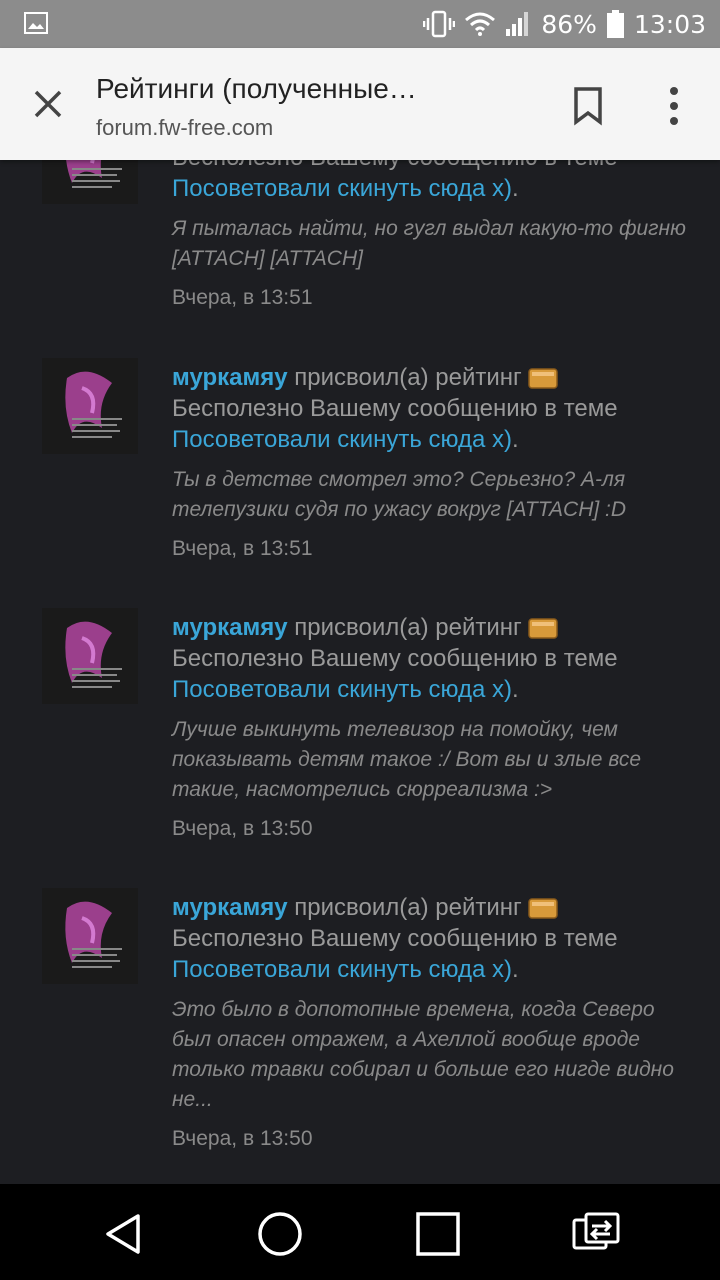  Describe the element at coordinates (674, 106) in the screenshot. I see `more-vert-icon` at that location.